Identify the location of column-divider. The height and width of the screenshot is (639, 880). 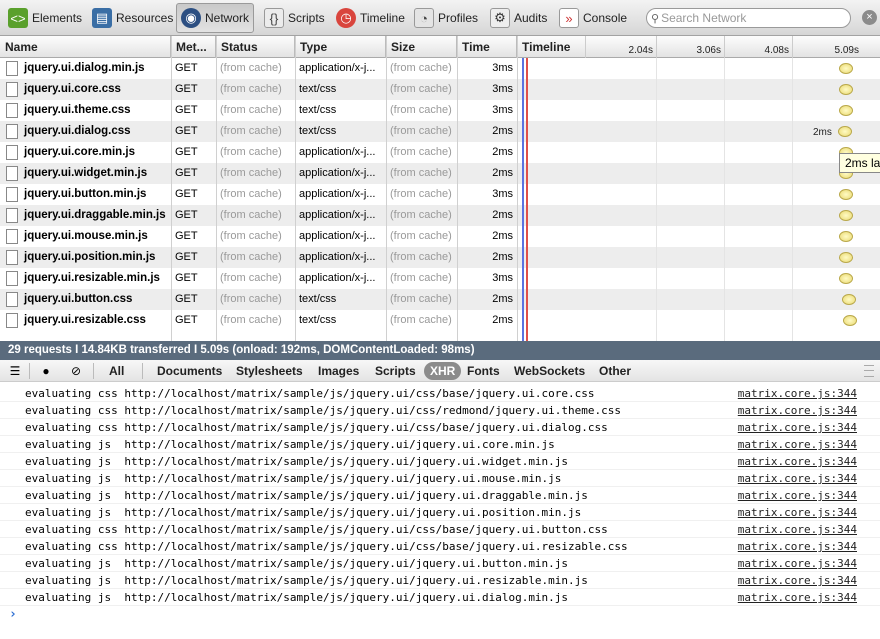
(386, 188).